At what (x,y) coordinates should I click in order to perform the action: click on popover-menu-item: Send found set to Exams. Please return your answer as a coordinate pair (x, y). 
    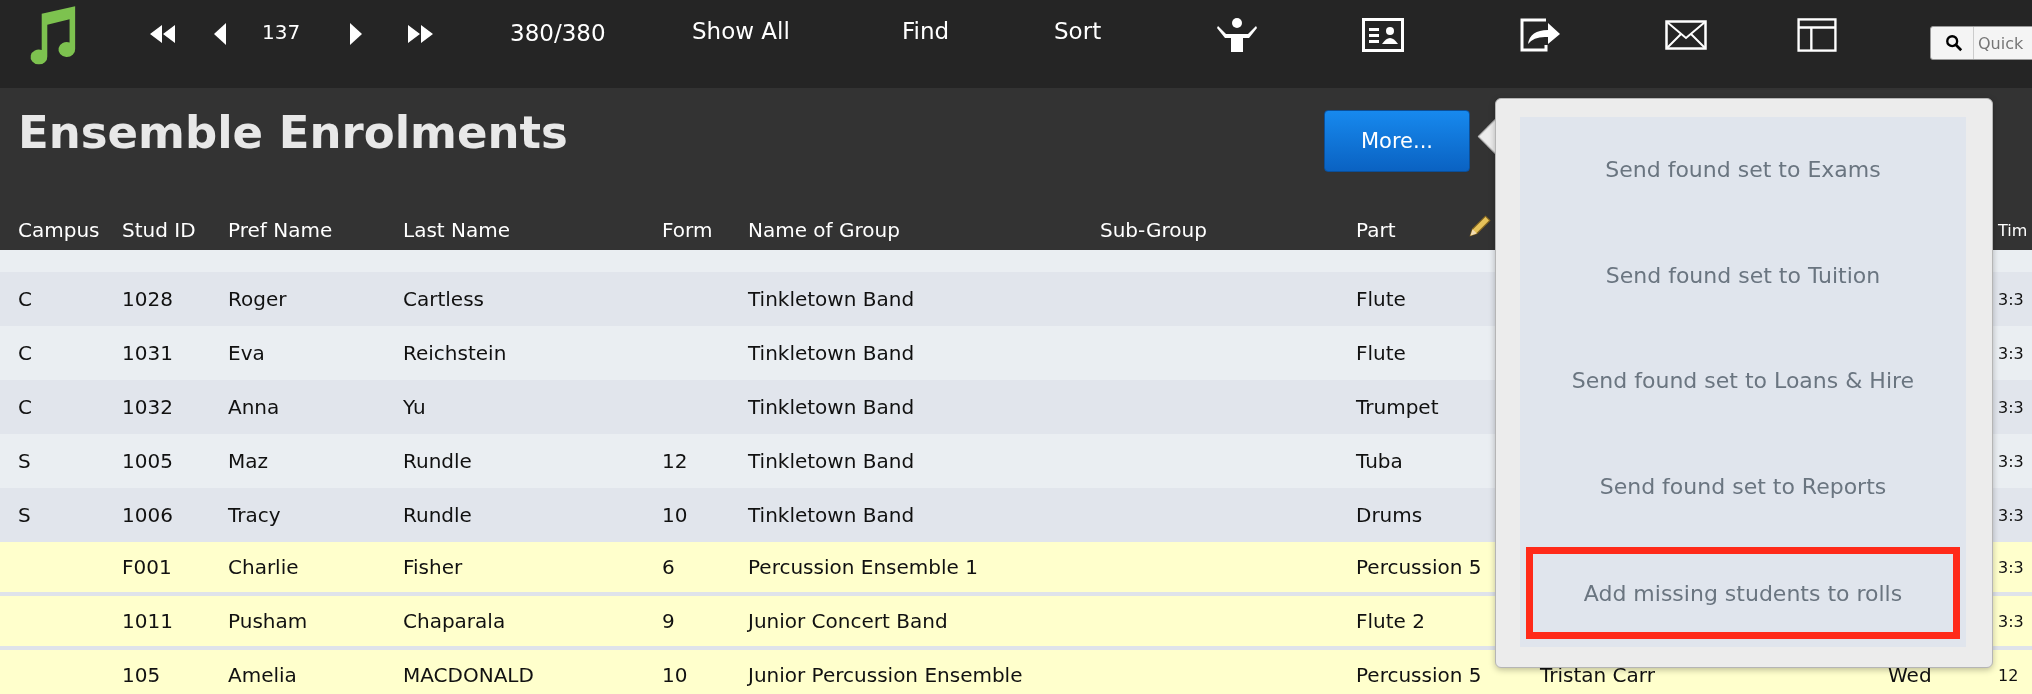
    Looking at the image, I should click on (1743, 170).